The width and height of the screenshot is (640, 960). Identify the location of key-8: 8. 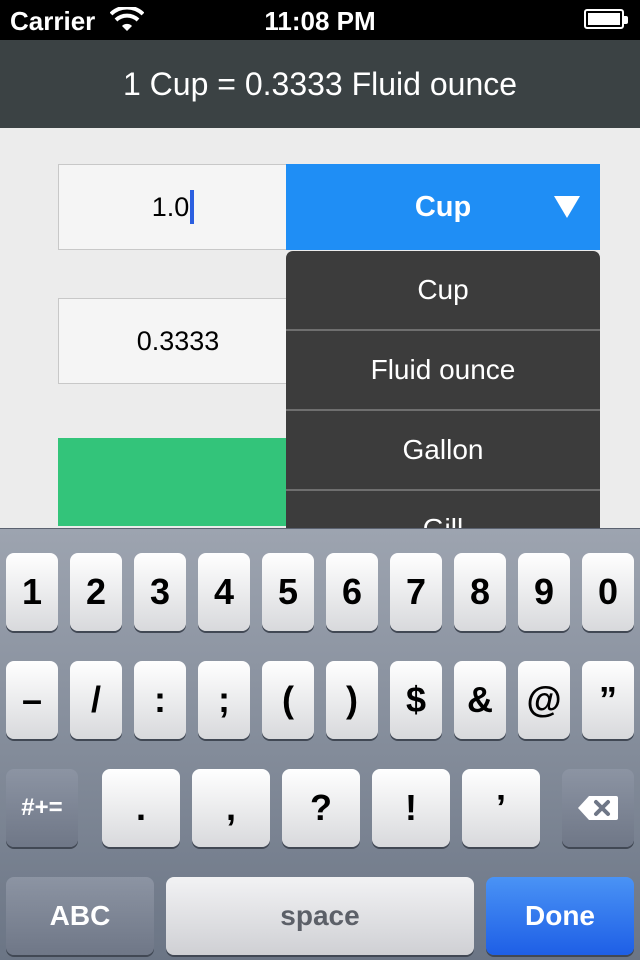
(480, 592).